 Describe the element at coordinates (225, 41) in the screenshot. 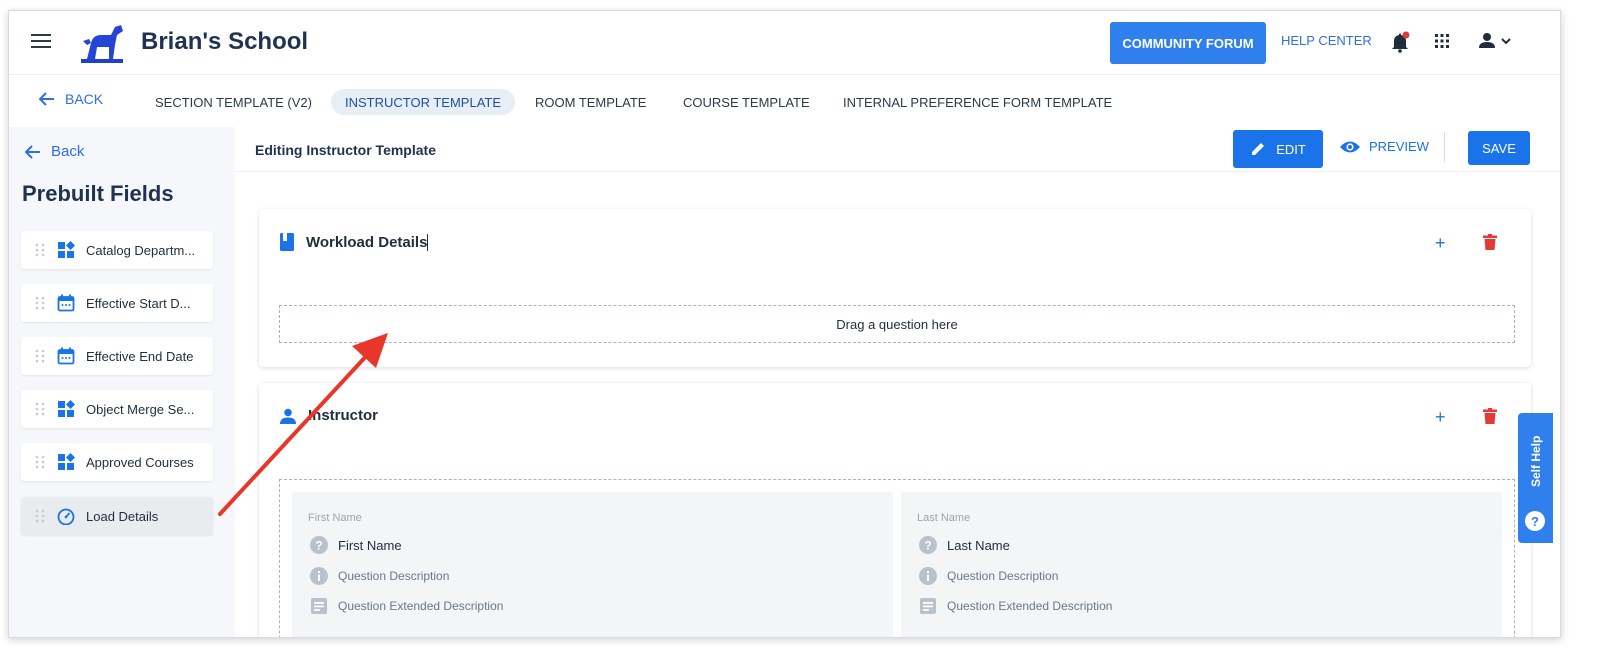

I see `school-name: Brian's School` at that location.